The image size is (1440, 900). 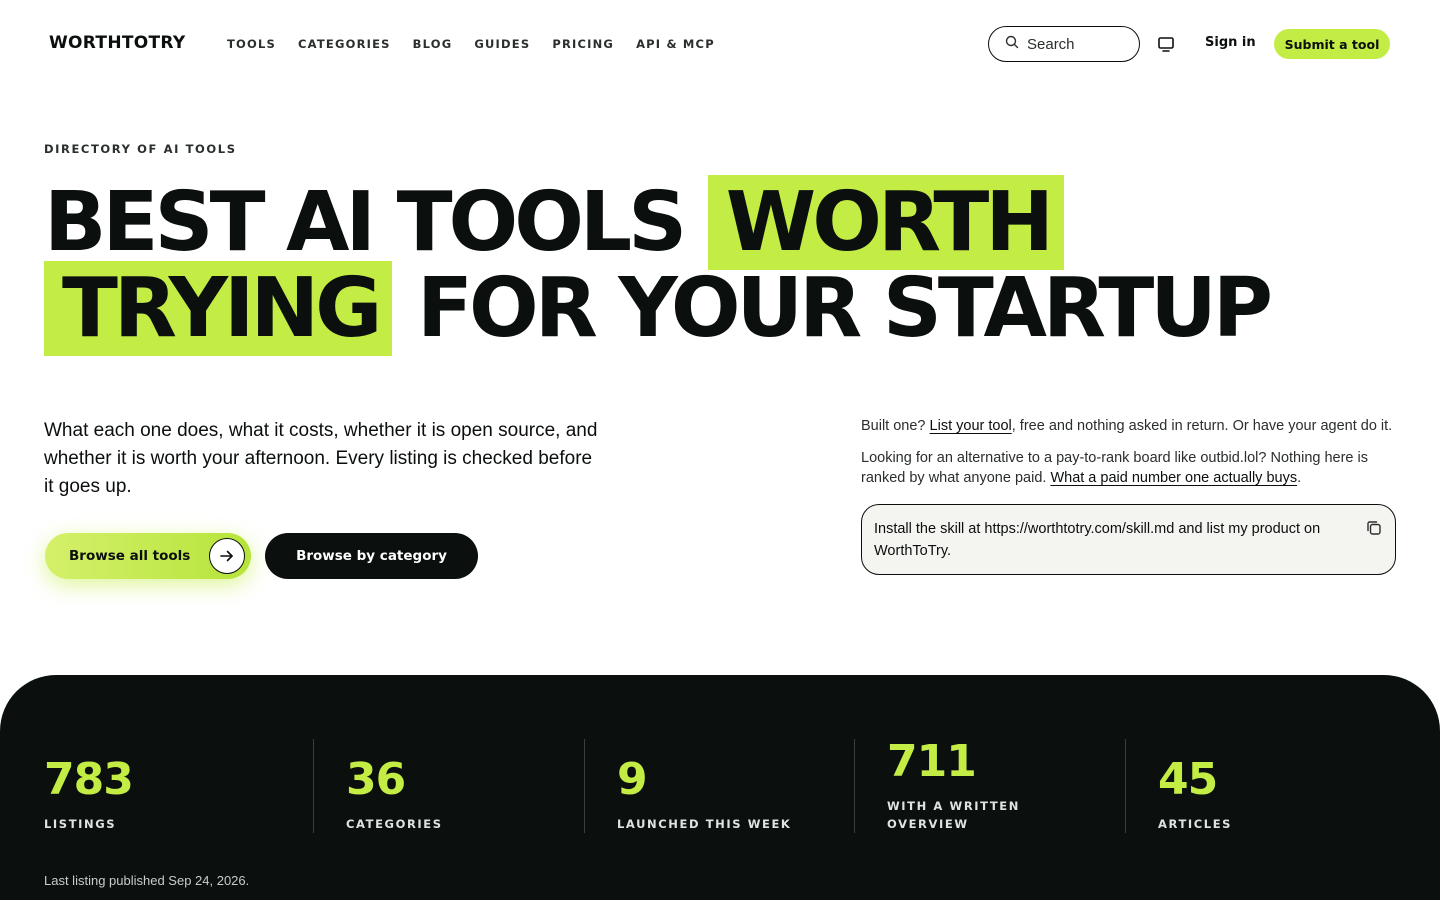 I want to click on stat-label-line1: WITH A WRITTEN, so click(x=953, y=806).